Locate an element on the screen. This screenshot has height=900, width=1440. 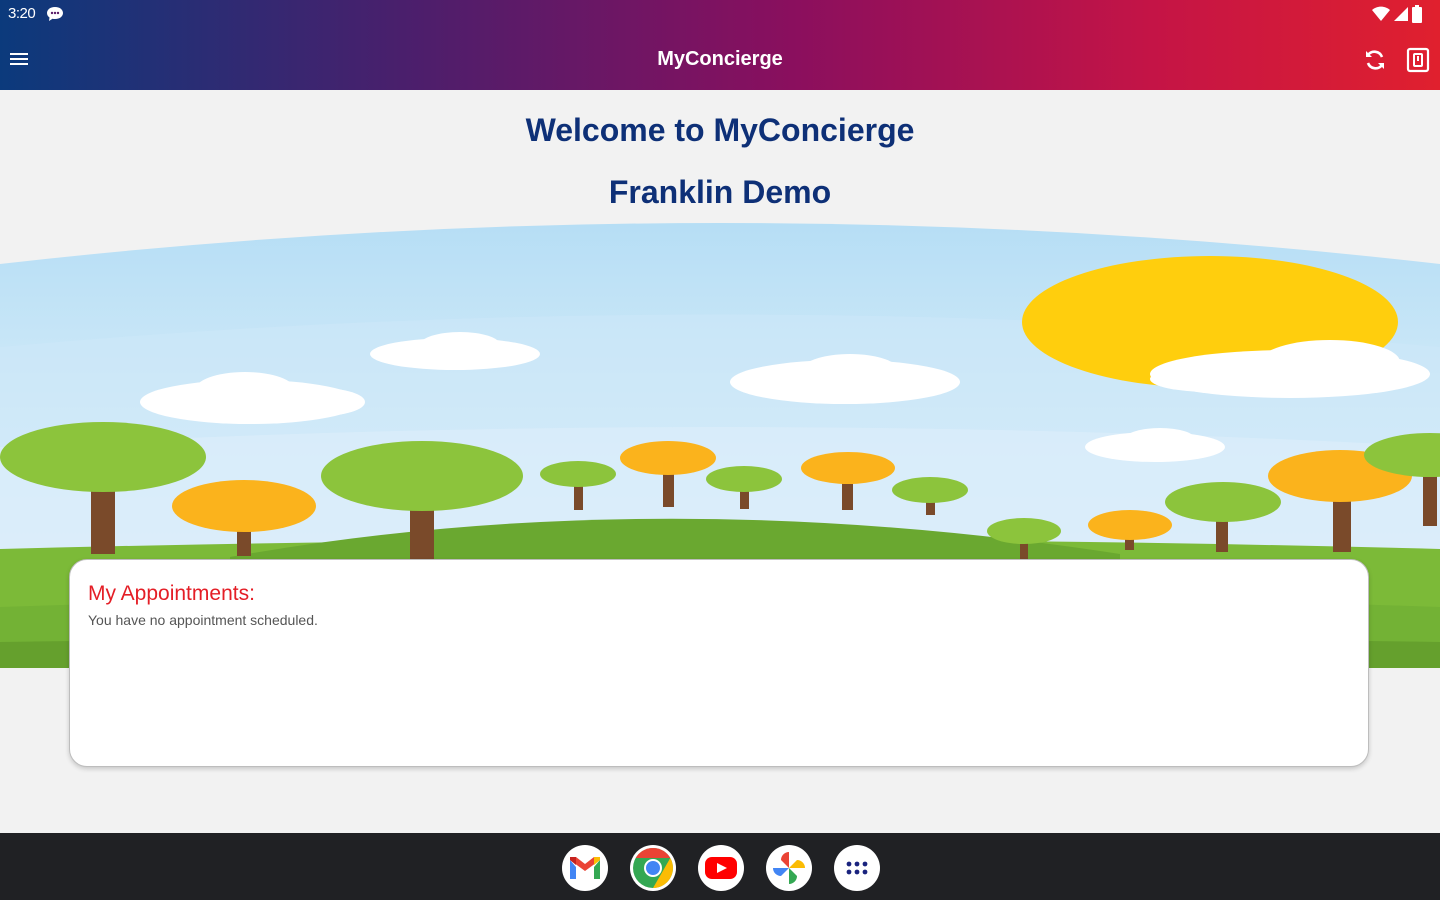
battery-icon is located at coordinates (1417, 14).